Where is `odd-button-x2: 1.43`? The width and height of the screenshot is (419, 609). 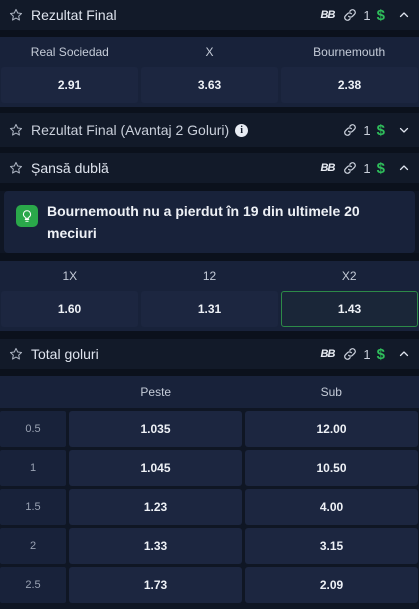 odd-button-x2: 1.43 is located at coordinates (349, 309).